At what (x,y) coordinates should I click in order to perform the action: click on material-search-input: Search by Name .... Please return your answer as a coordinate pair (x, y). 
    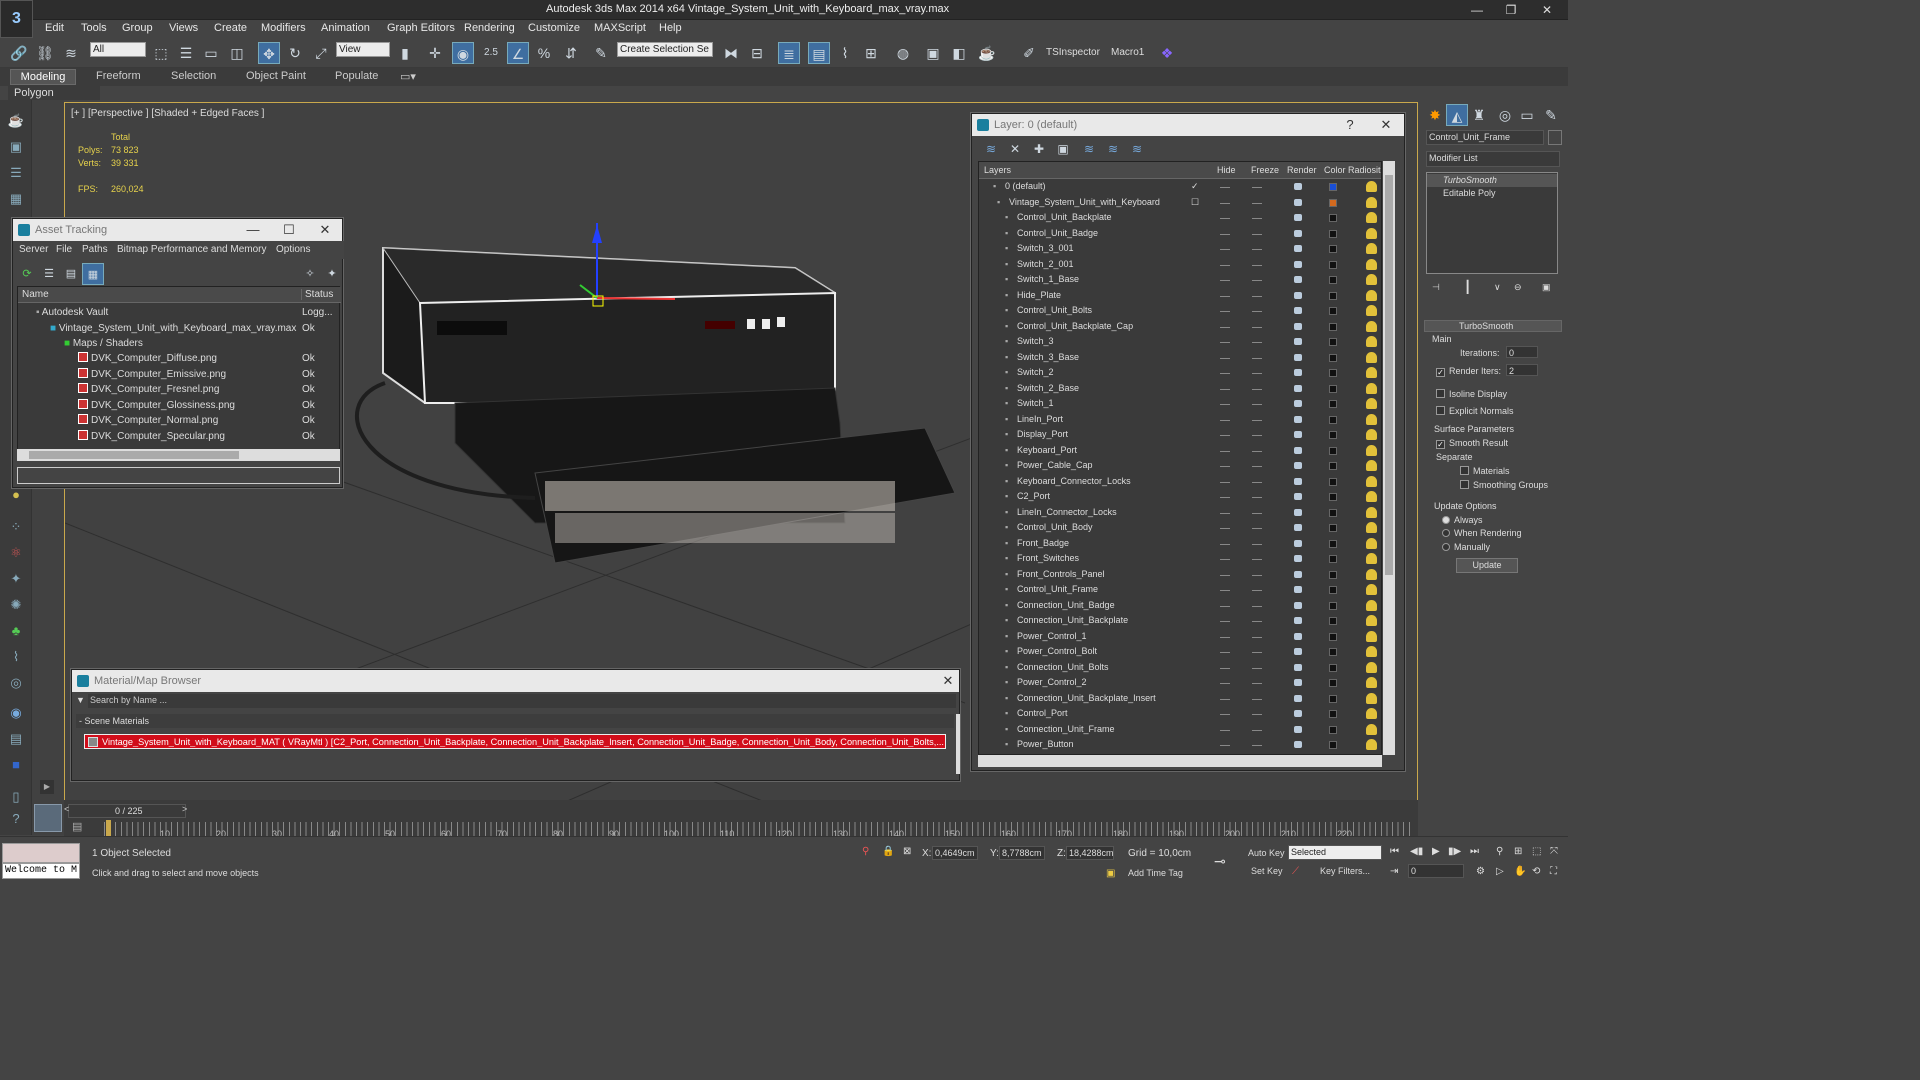
    Looking at the image, I should click on (522, 701).